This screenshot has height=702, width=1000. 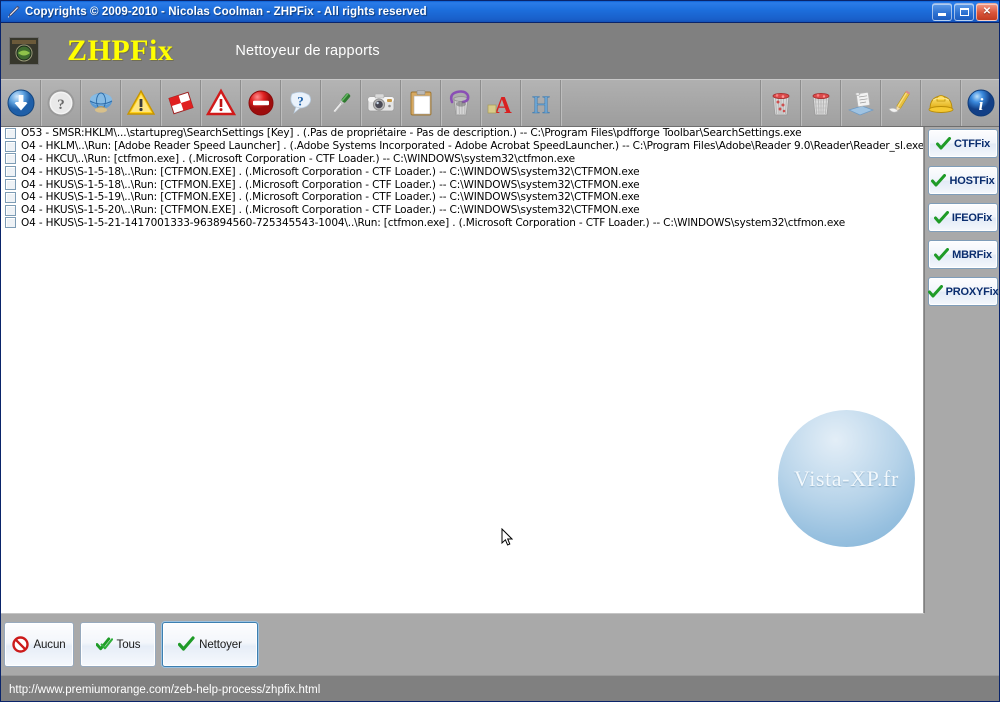 What do you see at coordinates (507, 537) in the screenshot?
I see `mouse-cursor-icon` at bounding box center [507, 537].